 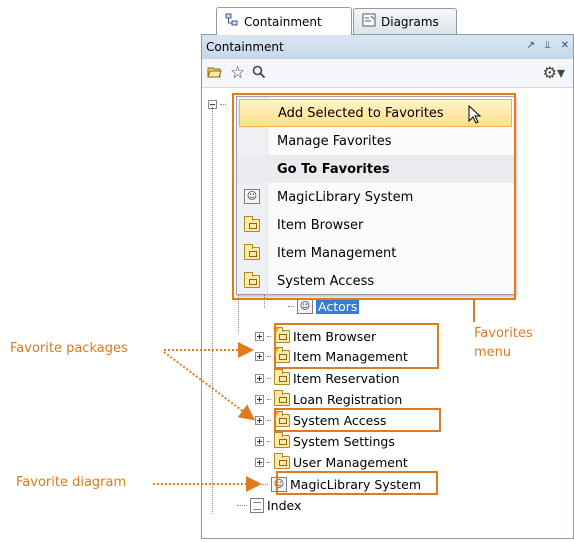 I want to click on tab-containment: Containment, so click(x=284, y=21).